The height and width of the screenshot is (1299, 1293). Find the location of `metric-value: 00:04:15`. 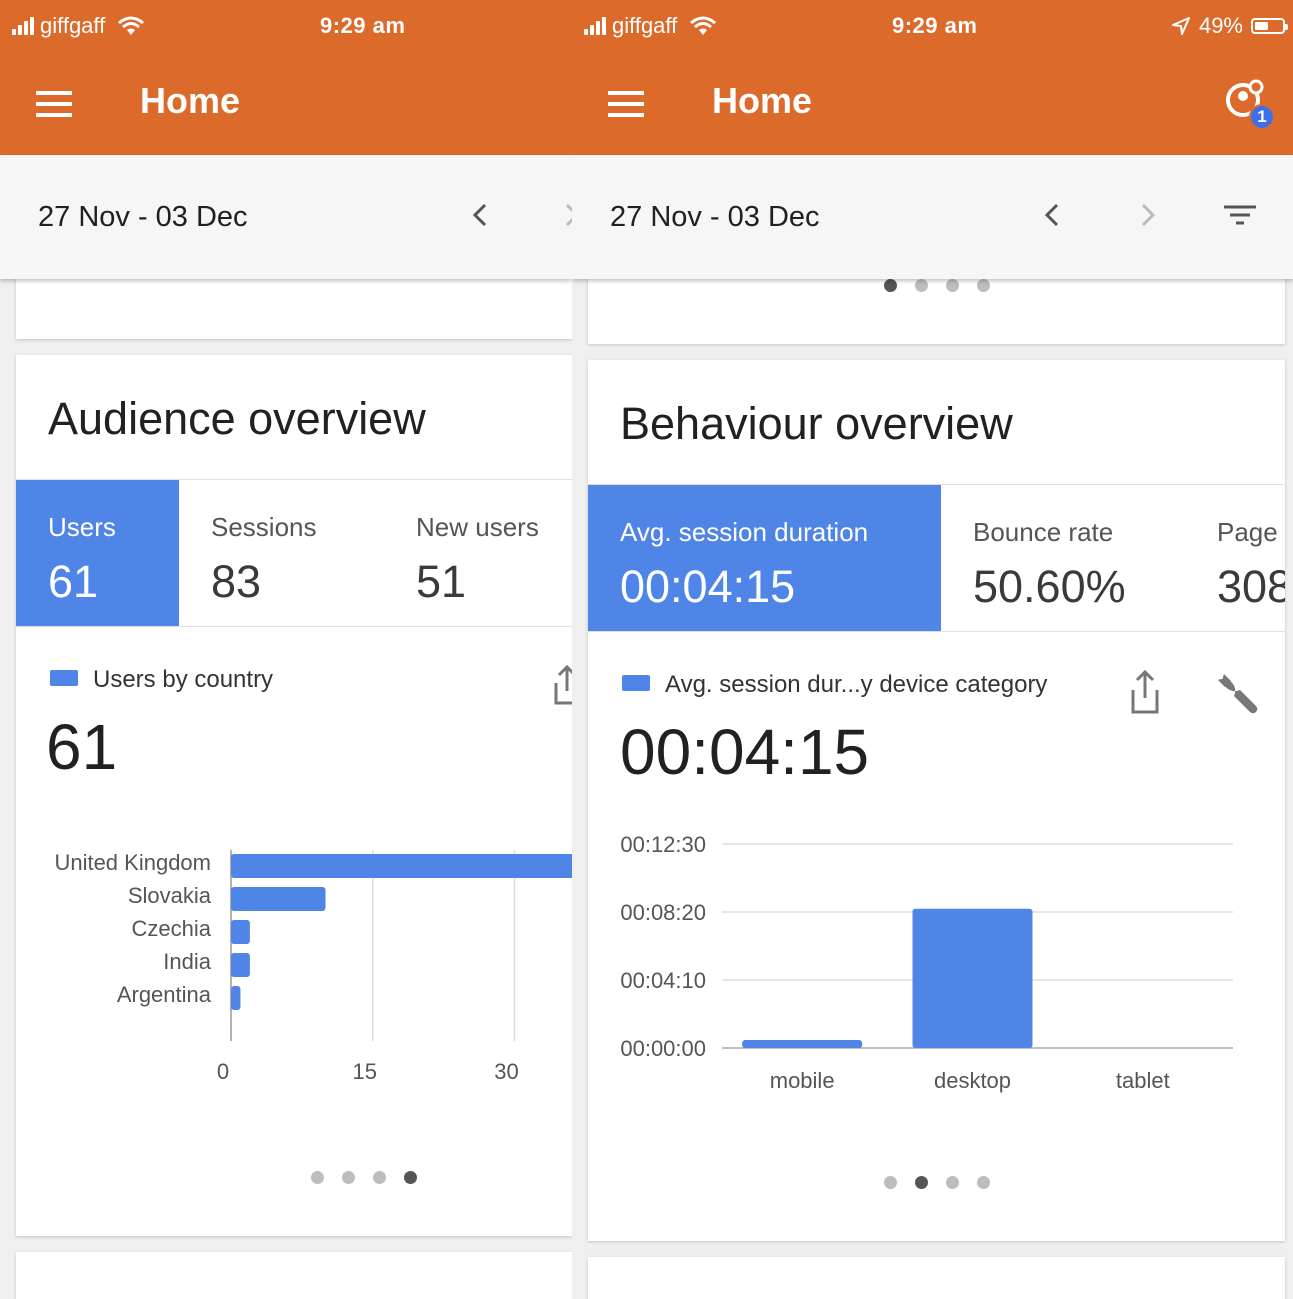

metric-value: 00:04:15 is located at coordinates (745, 752).